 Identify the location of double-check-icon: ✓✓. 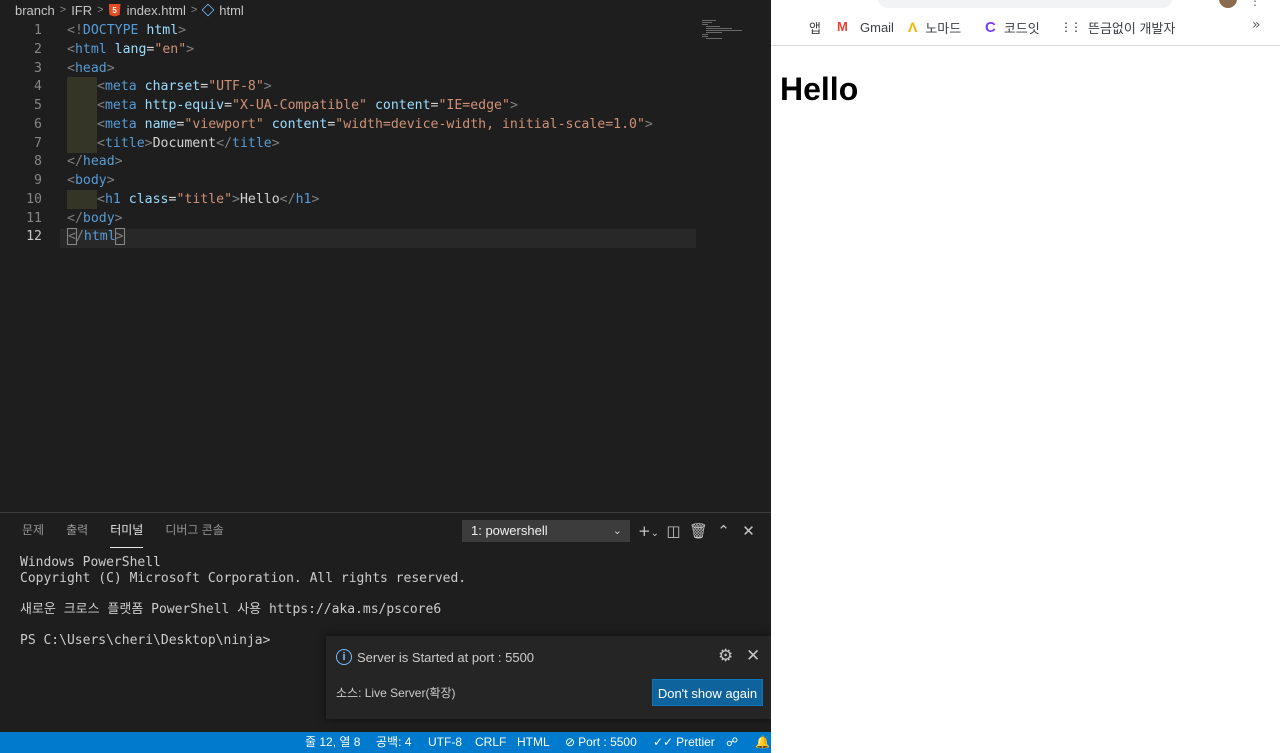
(663, 742).